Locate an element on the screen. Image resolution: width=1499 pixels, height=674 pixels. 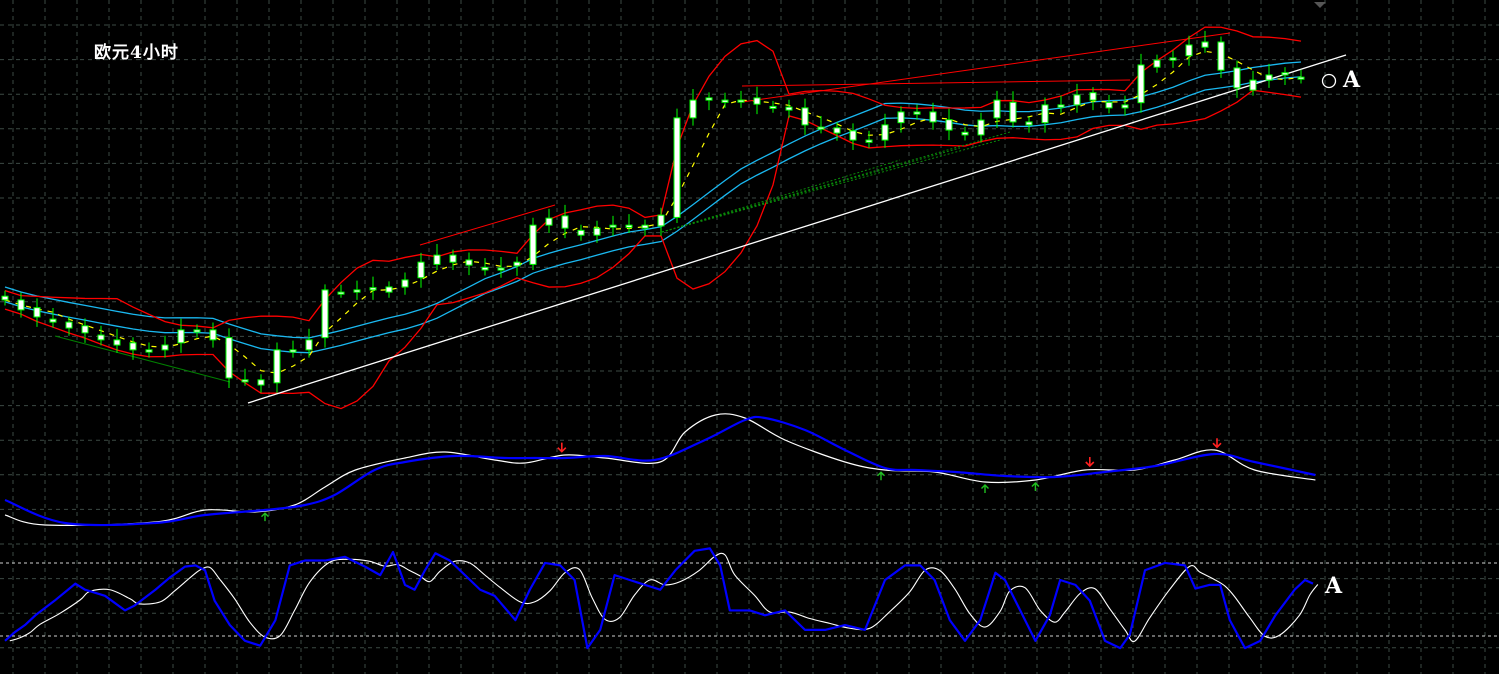
circle-marker-icon is located at coordinates (1329, 81).